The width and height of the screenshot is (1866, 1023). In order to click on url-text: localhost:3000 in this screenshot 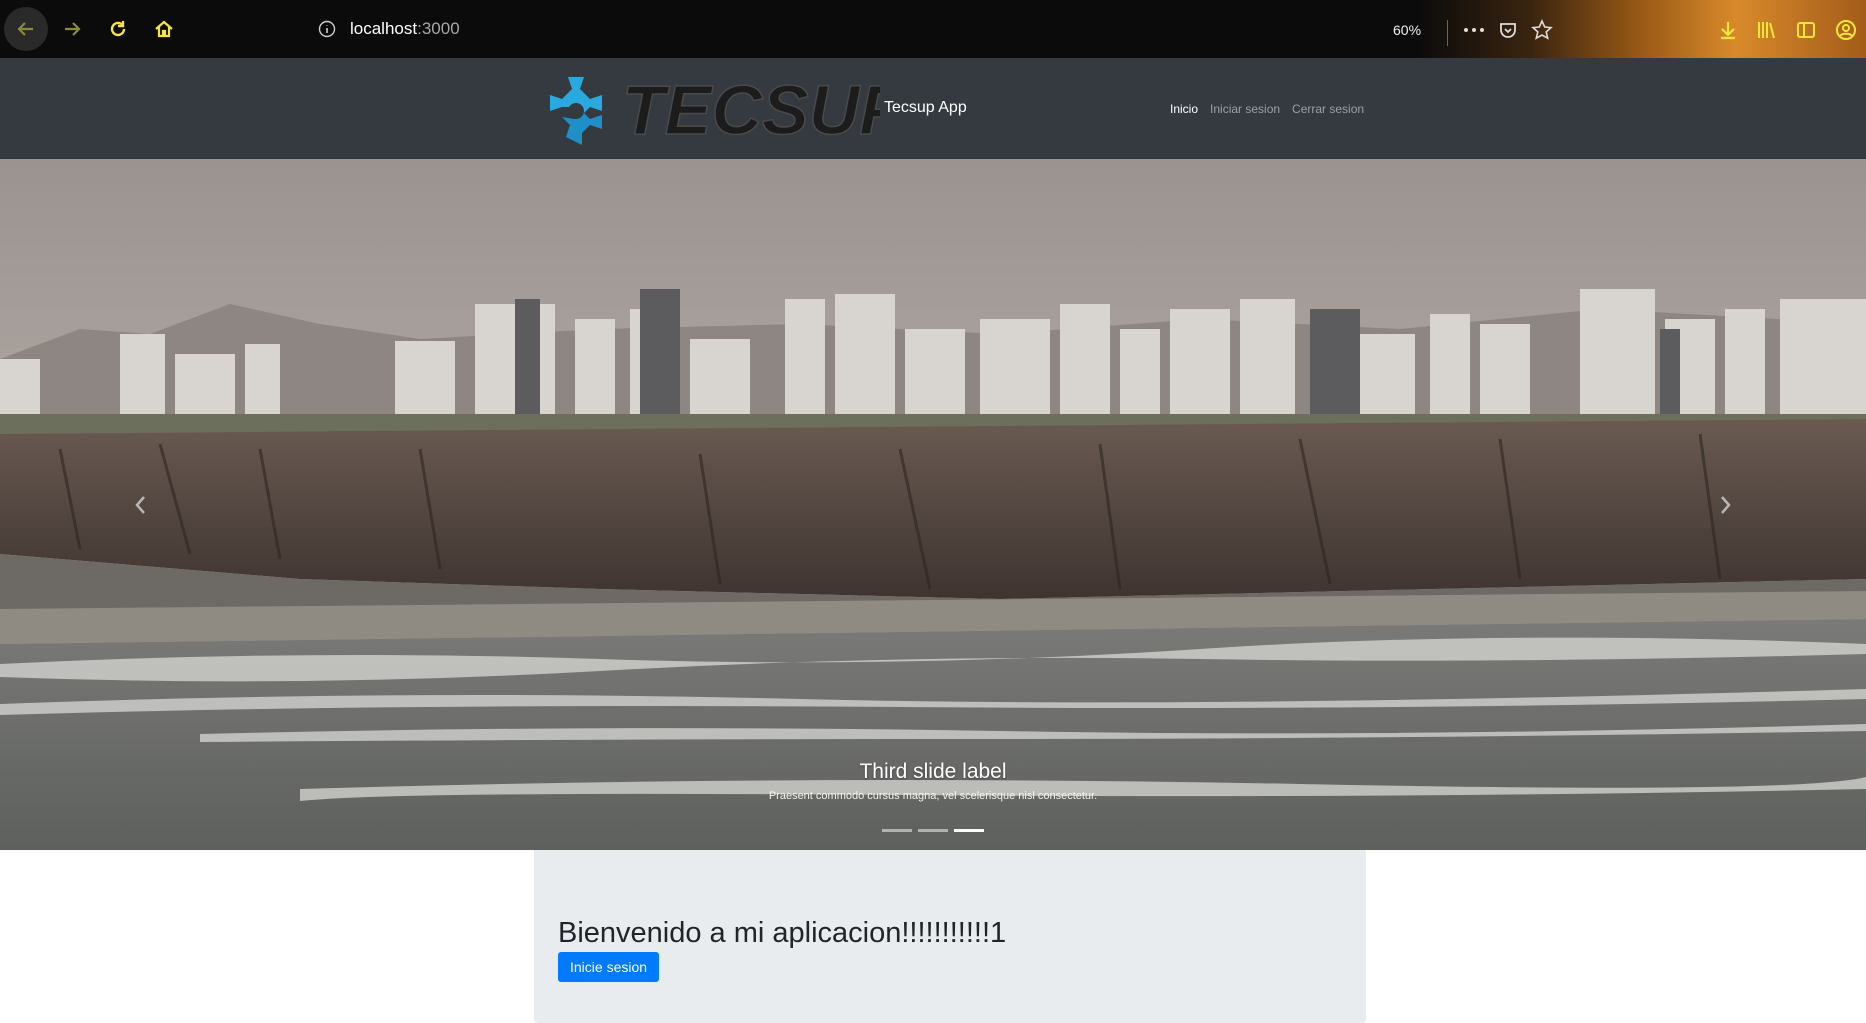, I will do `click(405, 29)`.